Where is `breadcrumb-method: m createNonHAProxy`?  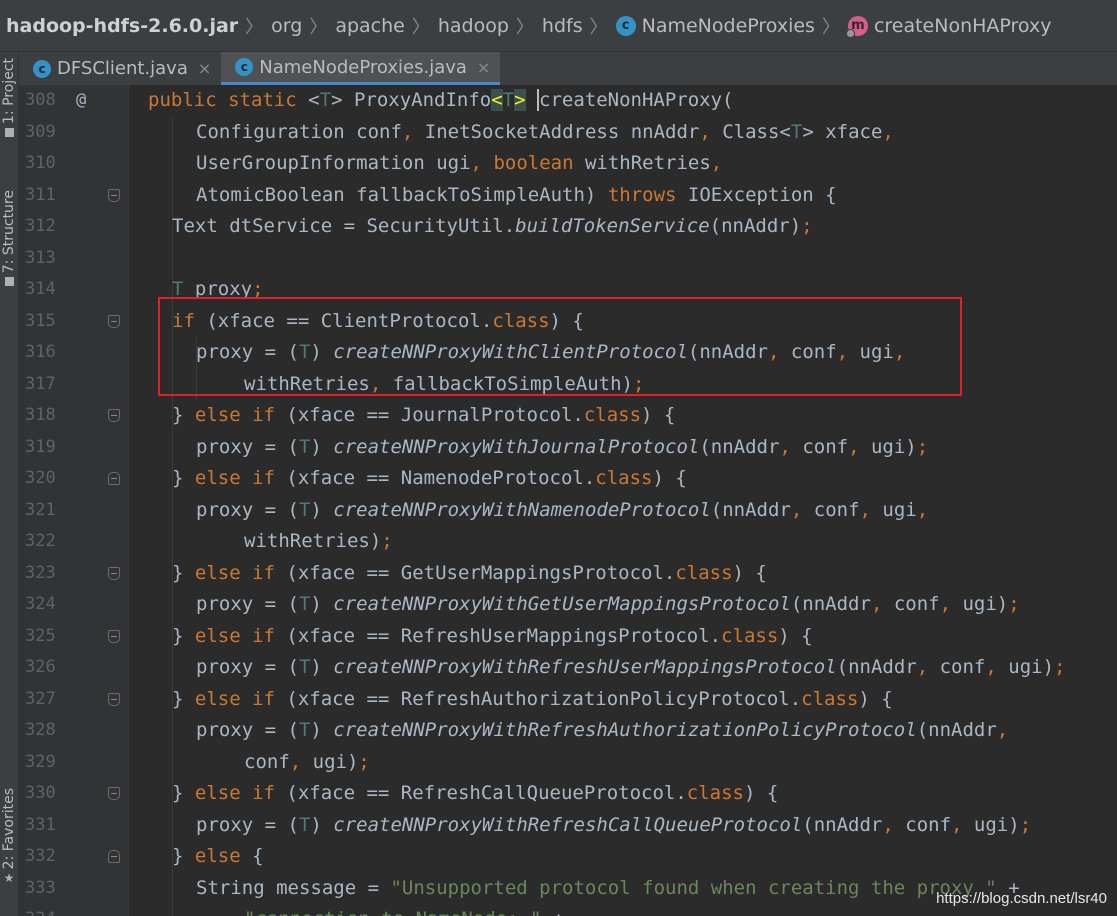
breadcrumb-method: m createNonHAProxy is located at coordinates (948, 26).